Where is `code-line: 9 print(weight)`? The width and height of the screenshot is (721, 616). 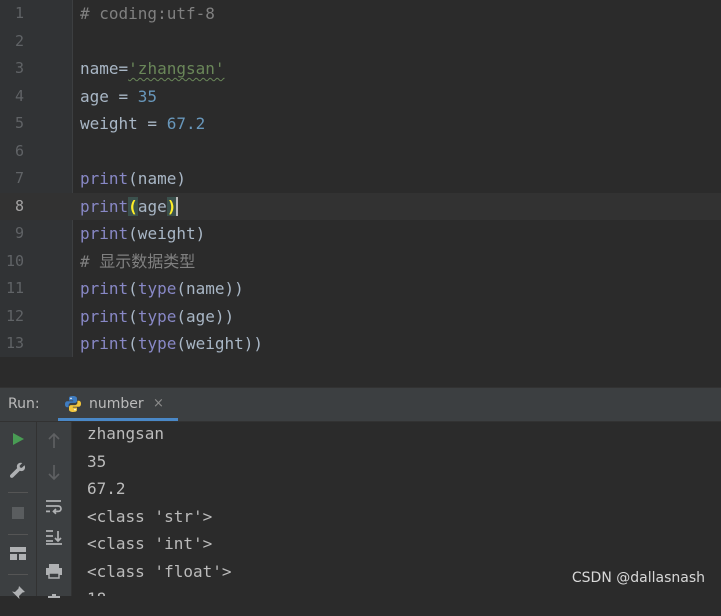
code-line: 9 print(weight) is located at coordinates (360, 234).